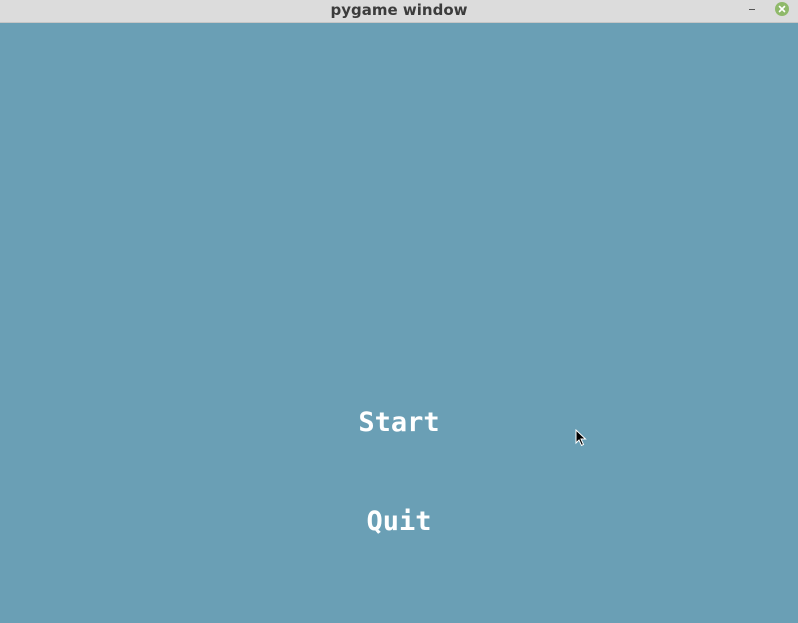  I want to click on quit-button: Quit, so click(399, 522).